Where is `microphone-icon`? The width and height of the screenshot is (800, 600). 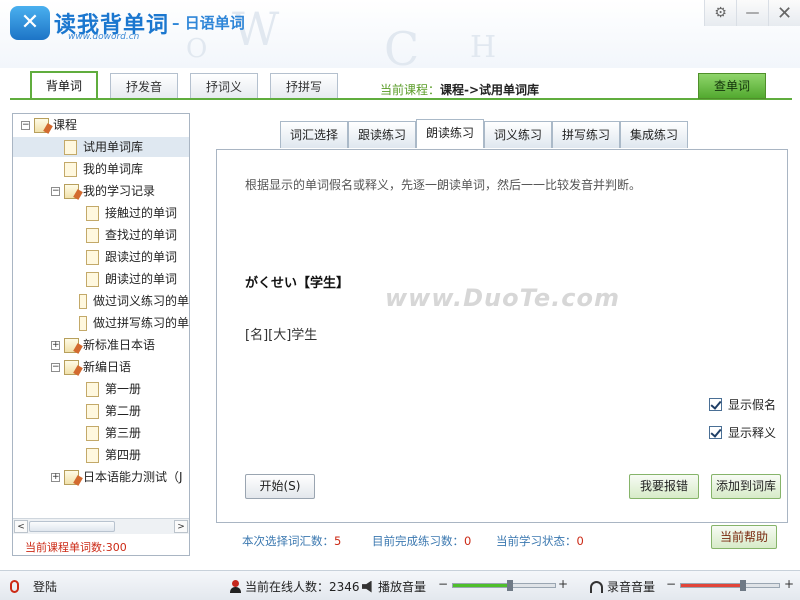 microphone-icon is located at coordinates (14, 586).